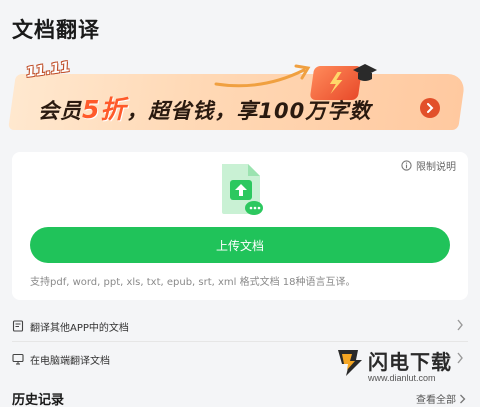 Image resolution: width=480 pixels, height=407 pixels. What do you see at coordinates (406, 165) in the screenshot?
I see `info-icon` at bounding box center [406, 165].